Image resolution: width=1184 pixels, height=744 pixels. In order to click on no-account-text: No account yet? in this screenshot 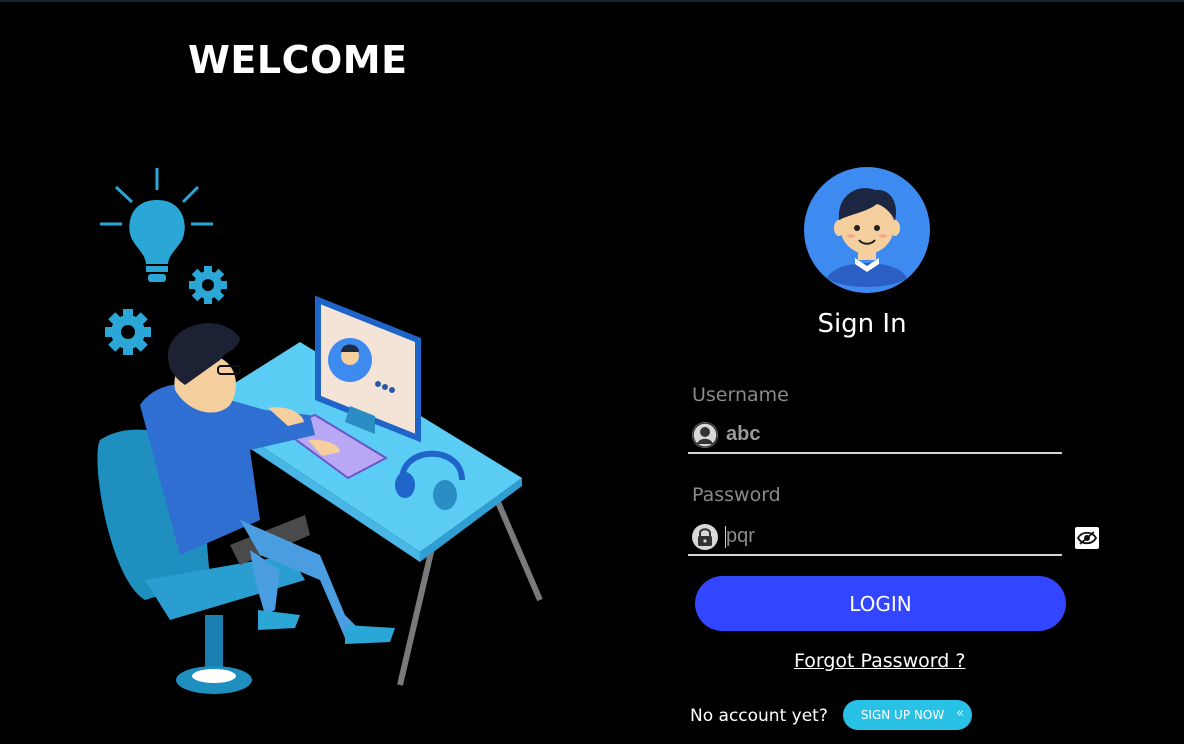, I will do `click(759, 716)`.